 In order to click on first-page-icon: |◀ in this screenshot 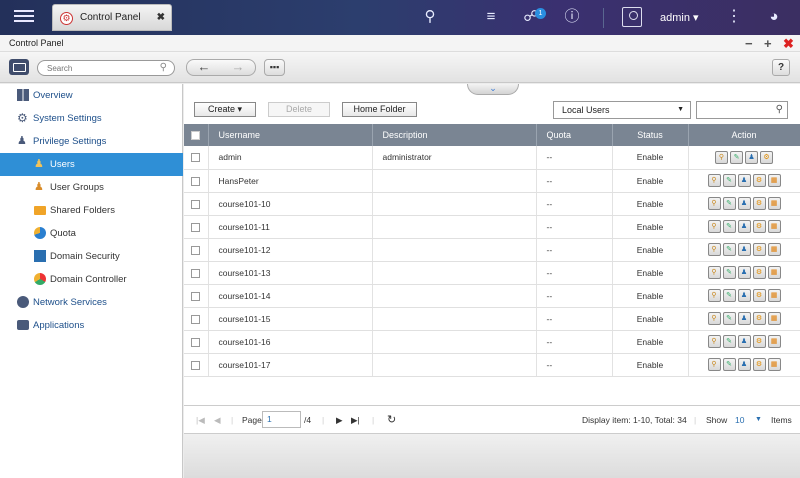, I will do `click(200, 420)`.